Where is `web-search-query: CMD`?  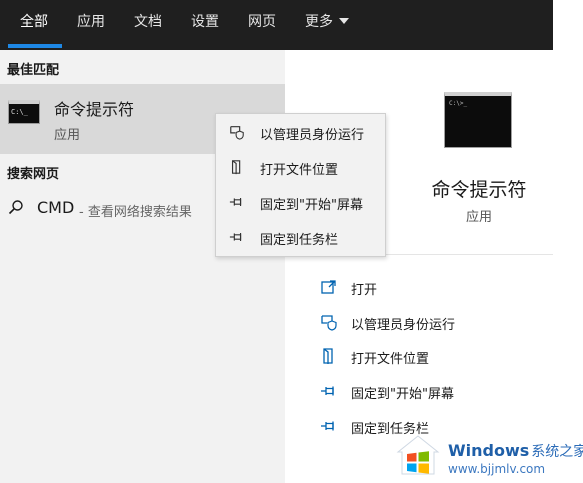 web-search-query: CMD is located at coordinates (56, 207).